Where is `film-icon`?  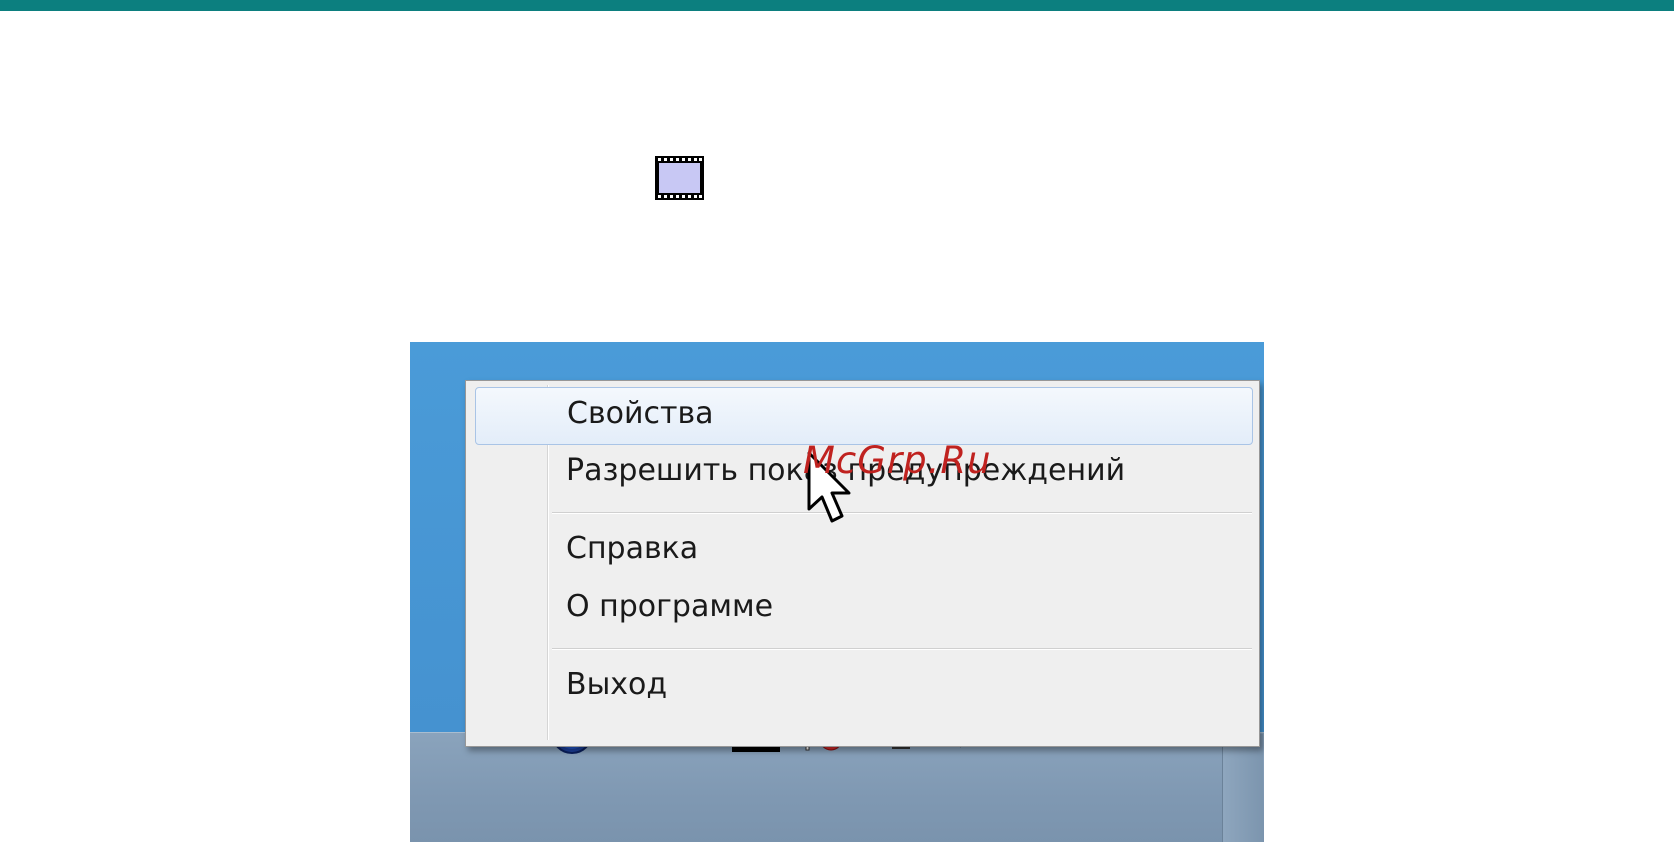
film-icon is located at coordinates (679, 178).